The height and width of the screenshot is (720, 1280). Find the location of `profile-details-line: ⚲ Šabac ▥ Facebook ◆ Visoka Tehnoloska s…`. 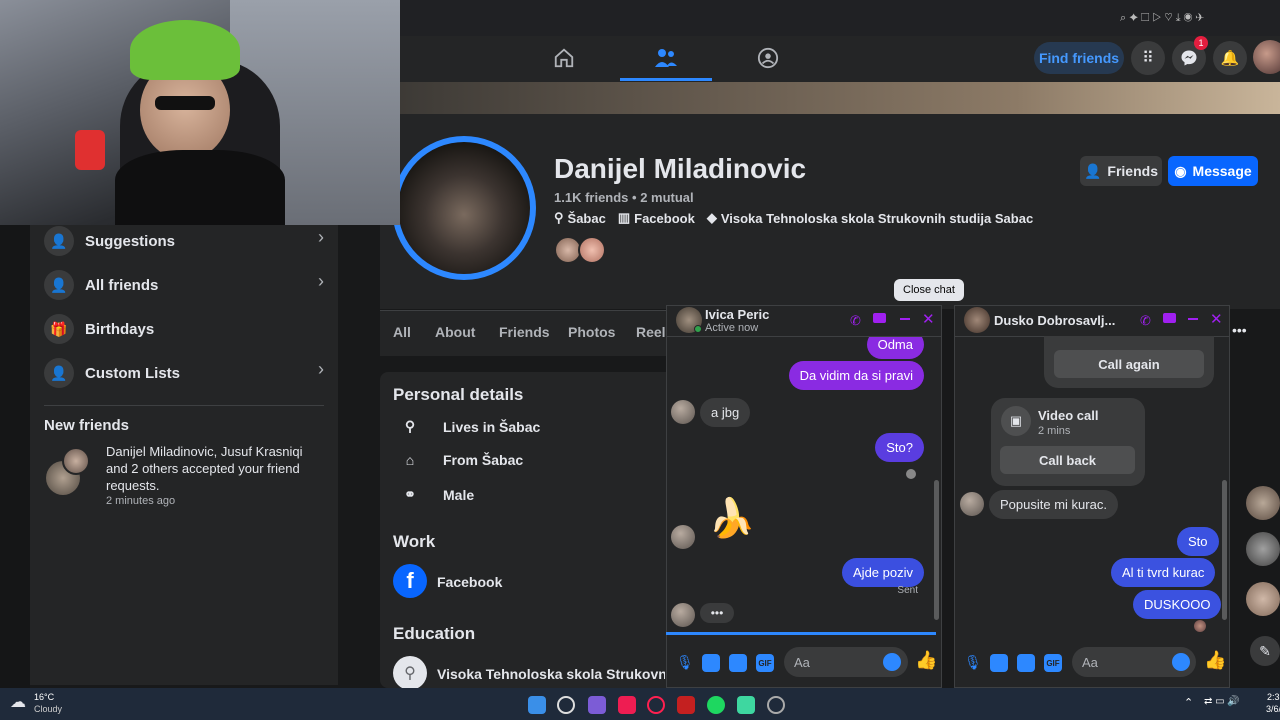

profile-details-line: ⚲ Šabac ▥ Facebook ◆ Visoka Tehnoloska s… is located at coordinates (793, 218).